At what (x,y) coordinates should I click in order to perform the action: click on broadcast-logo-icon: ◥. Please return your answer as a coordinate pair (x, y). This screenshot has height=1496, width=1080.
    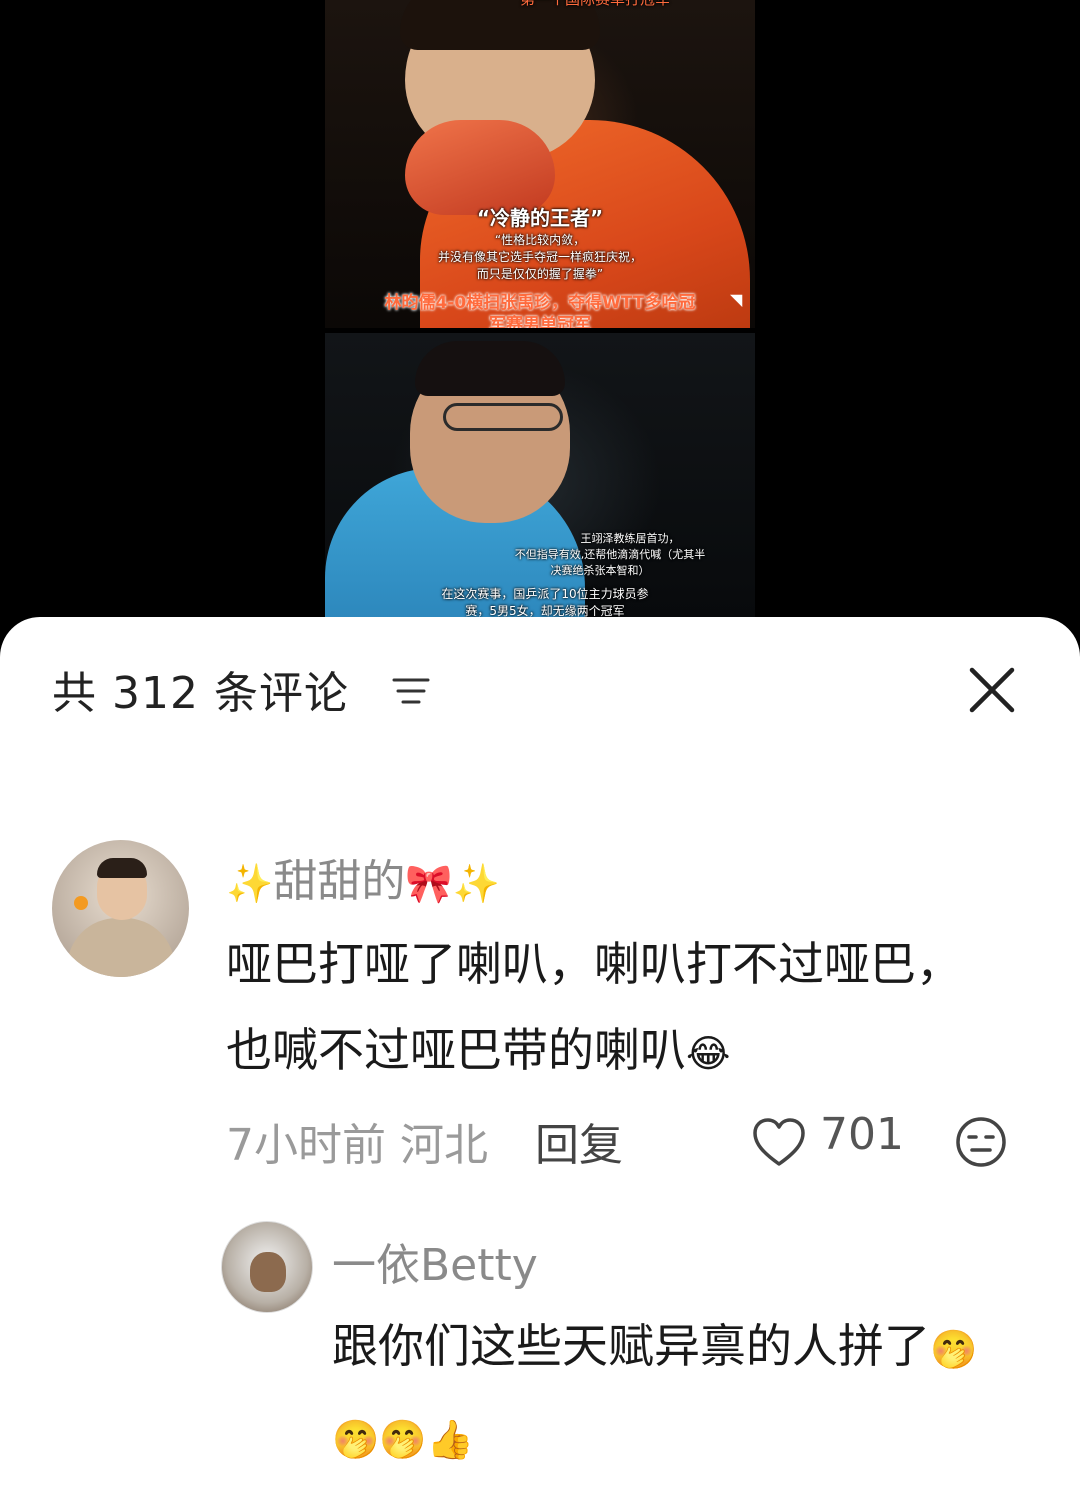
    Looking at the image, I should click on (736, 299).